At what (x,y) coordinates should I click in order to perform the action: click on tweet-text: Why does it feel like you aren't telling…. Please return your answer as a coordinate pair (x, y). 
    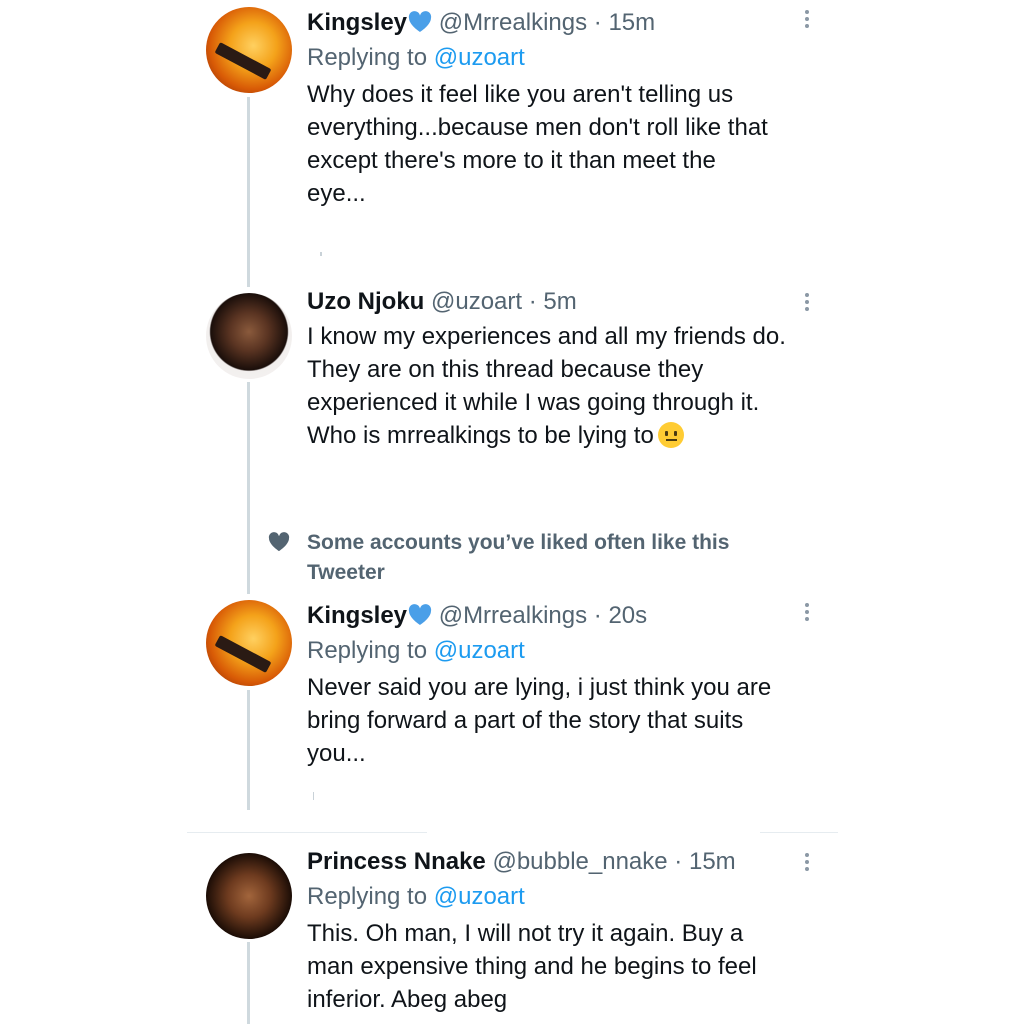
    Looking at the image, I should click on (590, 144).